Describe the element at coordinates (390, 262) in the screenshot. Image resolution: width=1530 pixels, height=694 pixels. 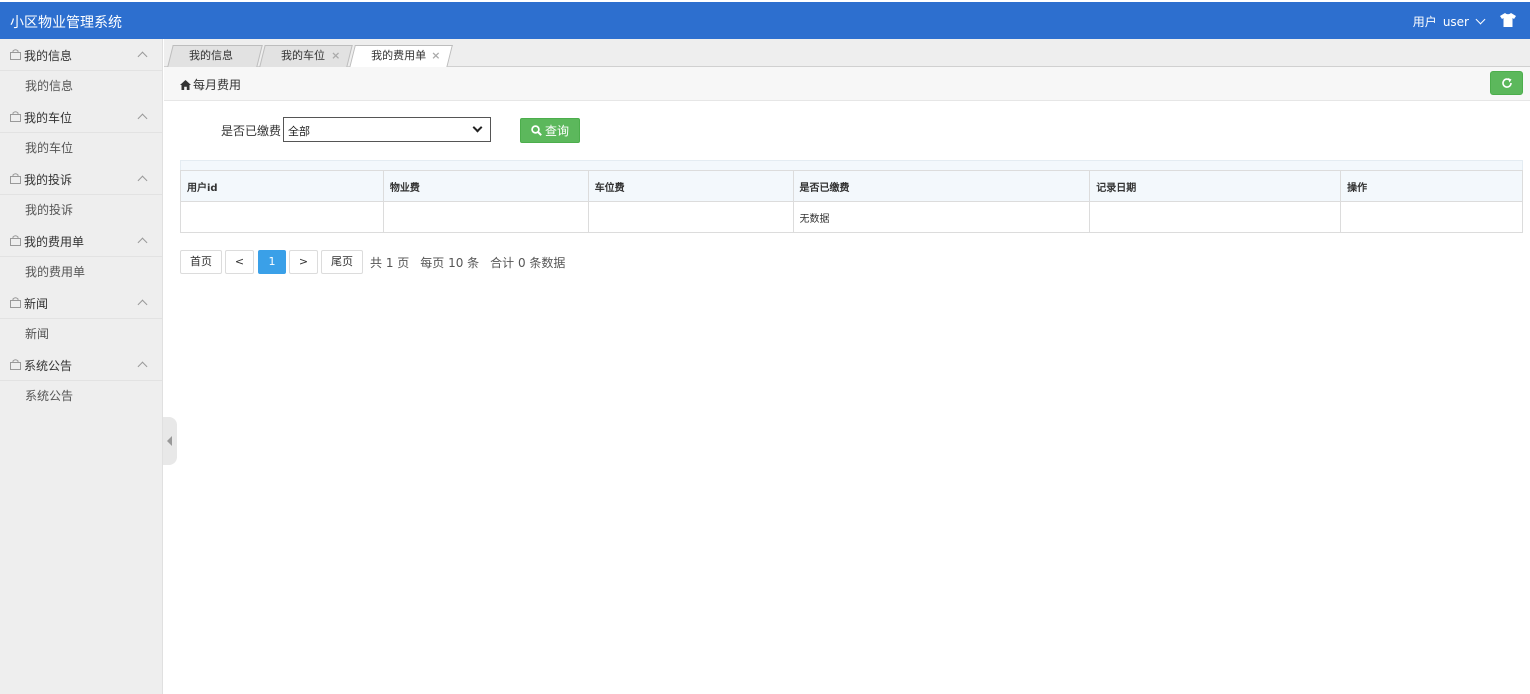
I see `total-pages: 共 1 页` at that location.